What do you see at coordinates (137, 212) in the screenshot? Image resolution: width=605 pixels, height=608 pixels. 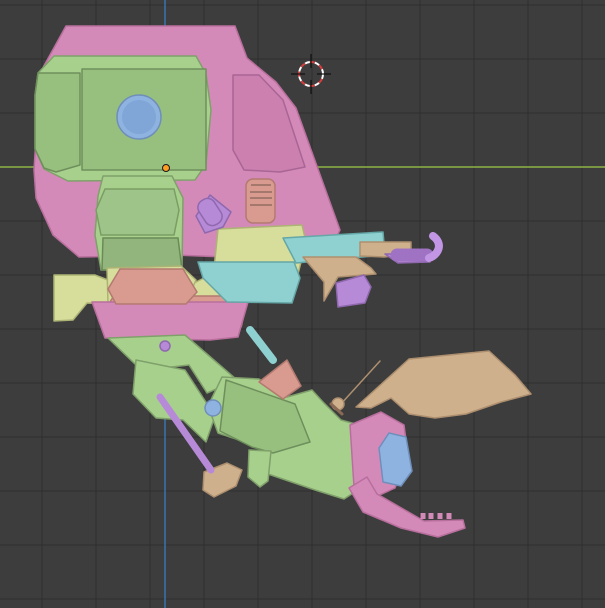 I see `neck-collar` at bounding box center [137, 212].